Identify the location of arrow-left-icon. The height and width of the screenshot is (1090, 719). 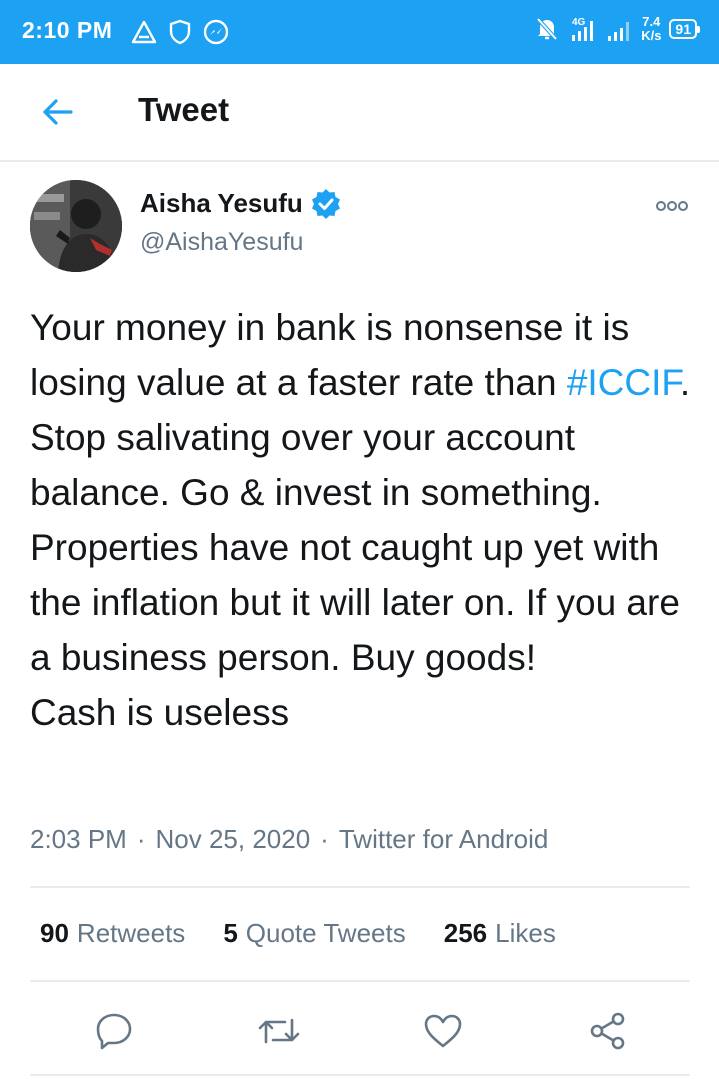
(58, 112).